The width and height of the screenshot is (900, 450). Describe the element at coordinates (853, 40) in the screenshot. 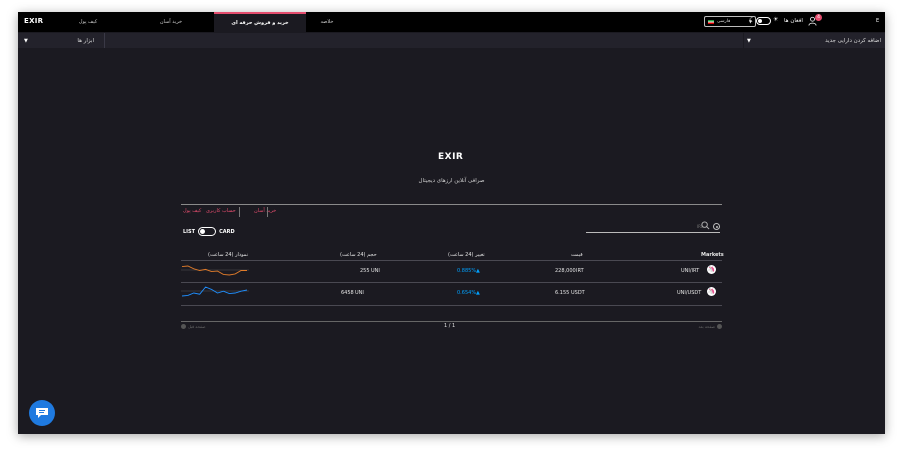

I see `add-asset-label: اضافه کردن دارایی جدید` at that location.